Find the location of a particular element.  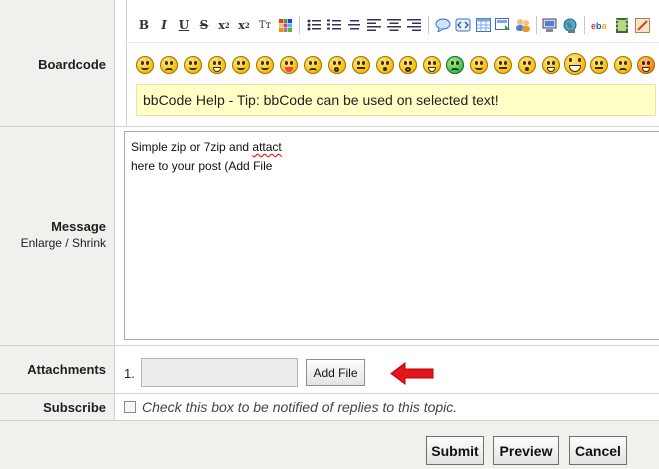

devil-smiley-icon is located at coordinates (646, 65).